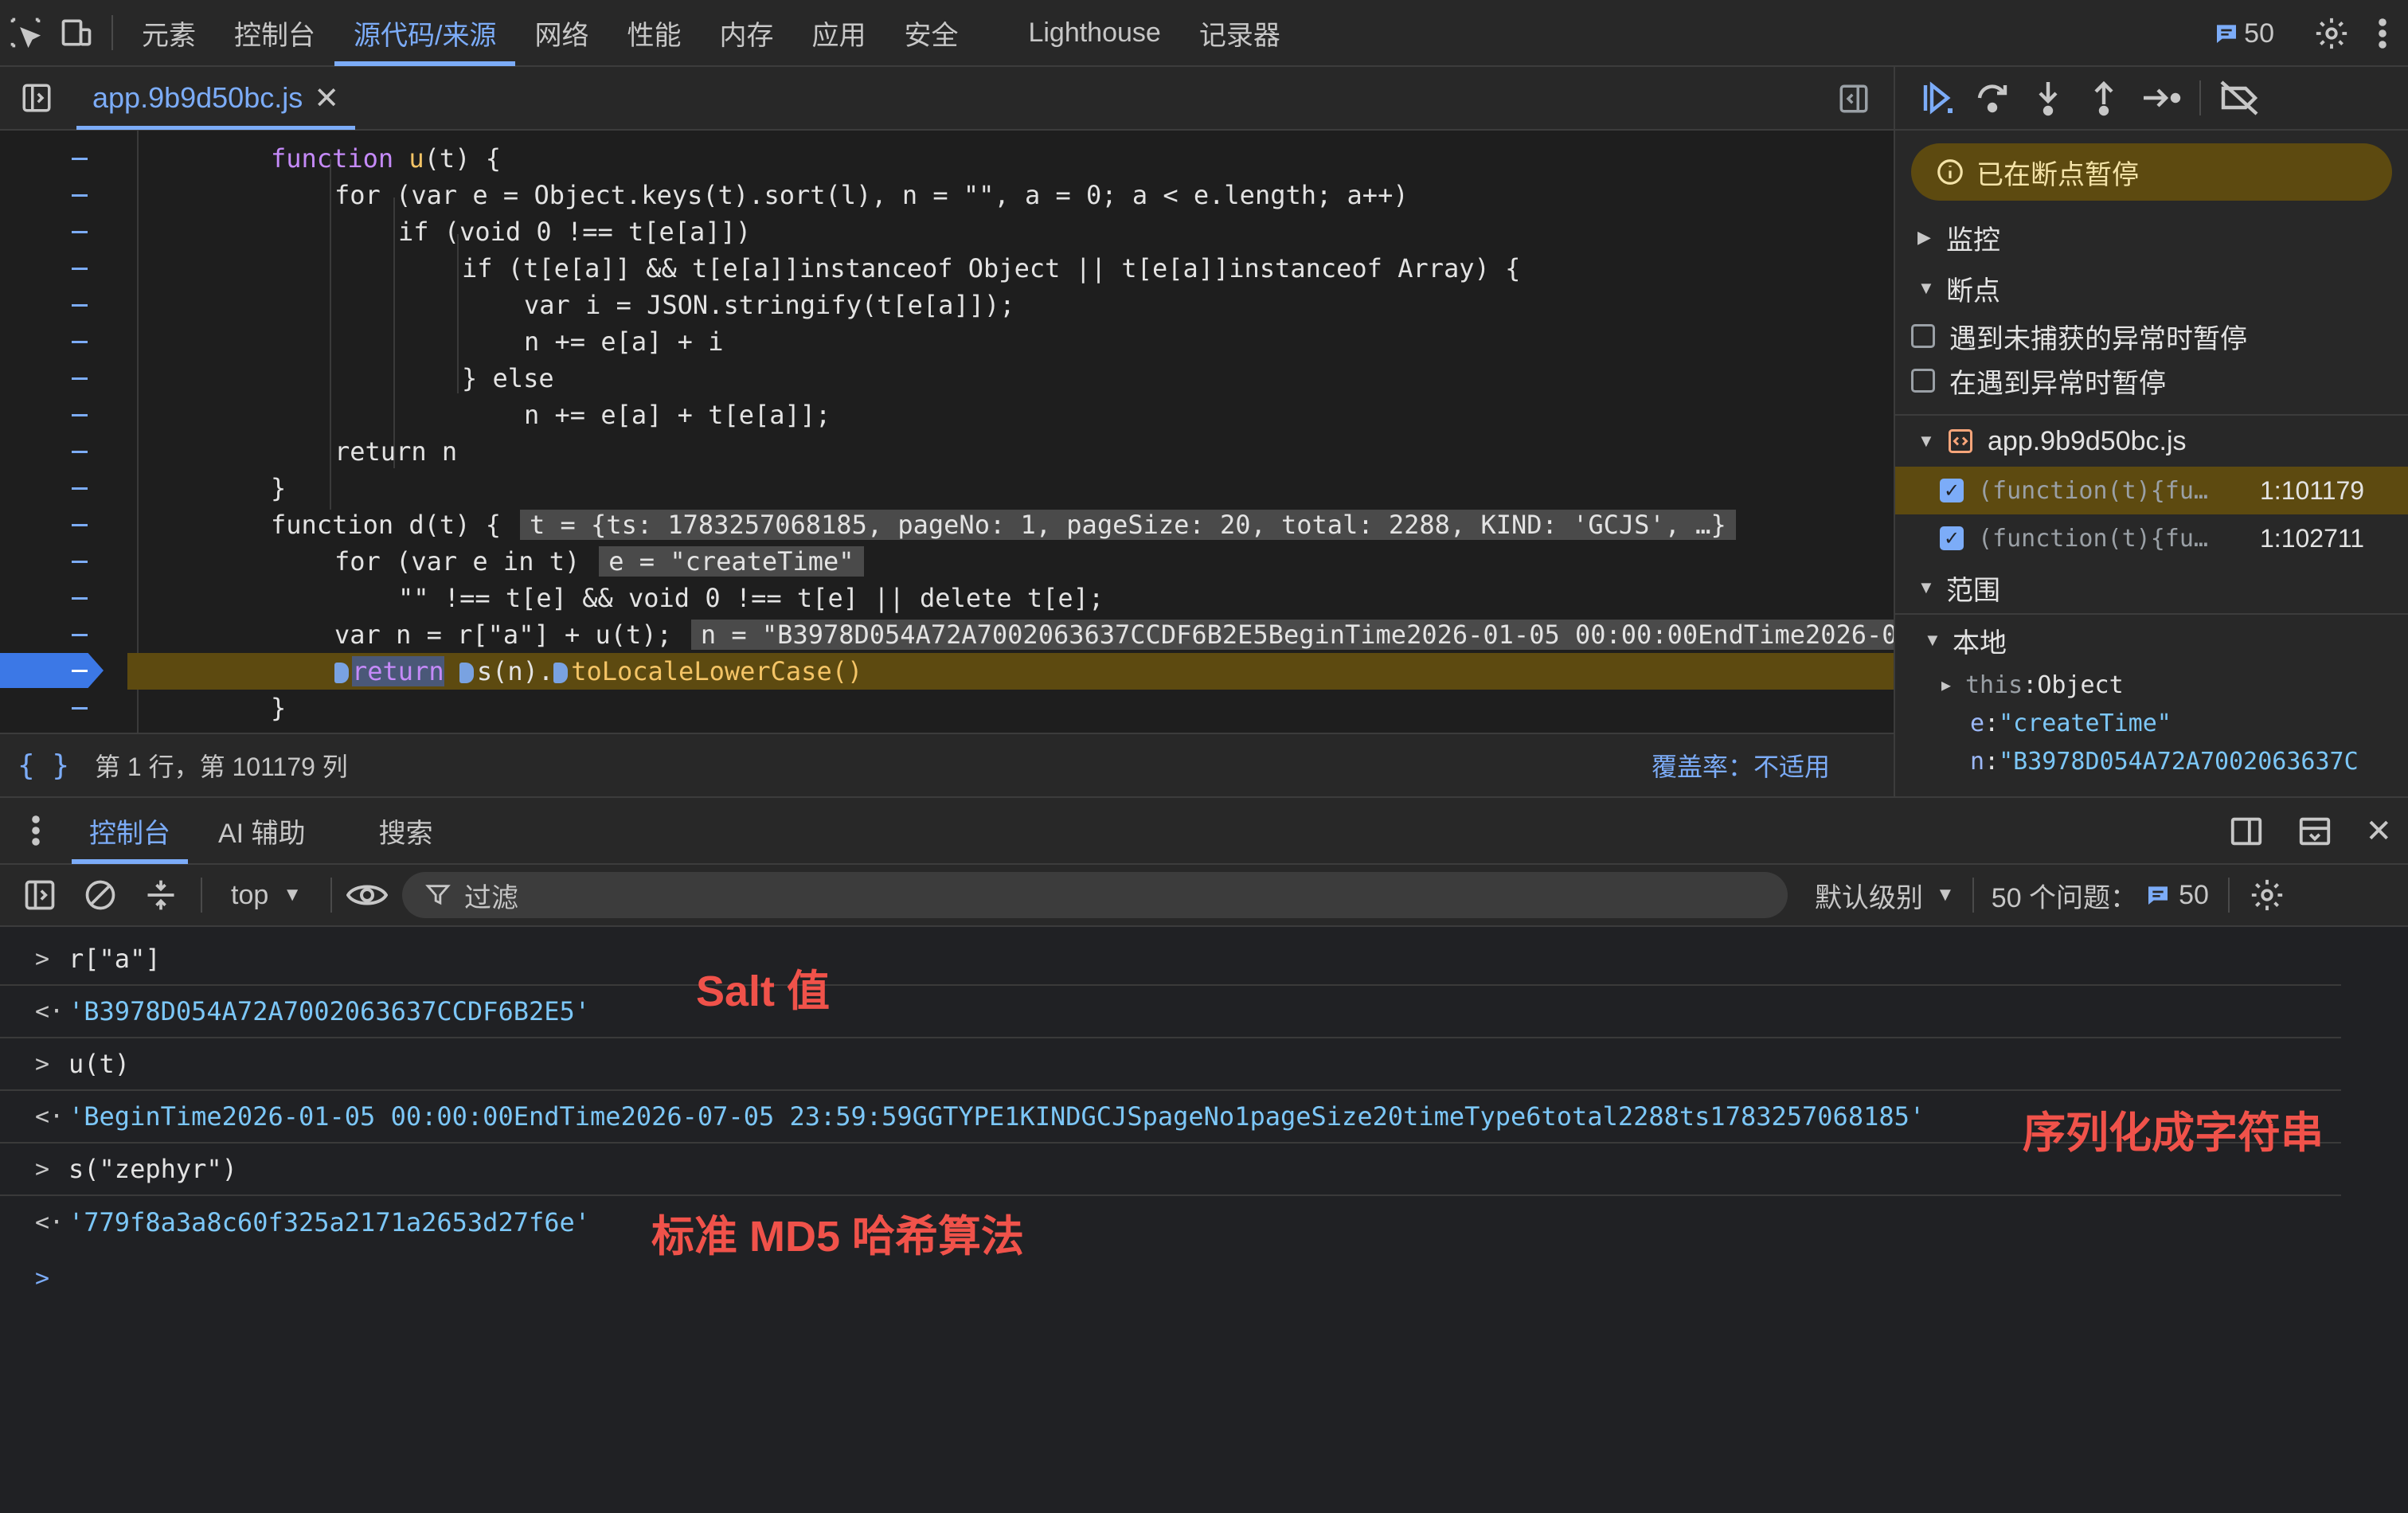 The width and height of the screenshot is (2408, 1513). I want to click on step-icon, so click(2161, 98).